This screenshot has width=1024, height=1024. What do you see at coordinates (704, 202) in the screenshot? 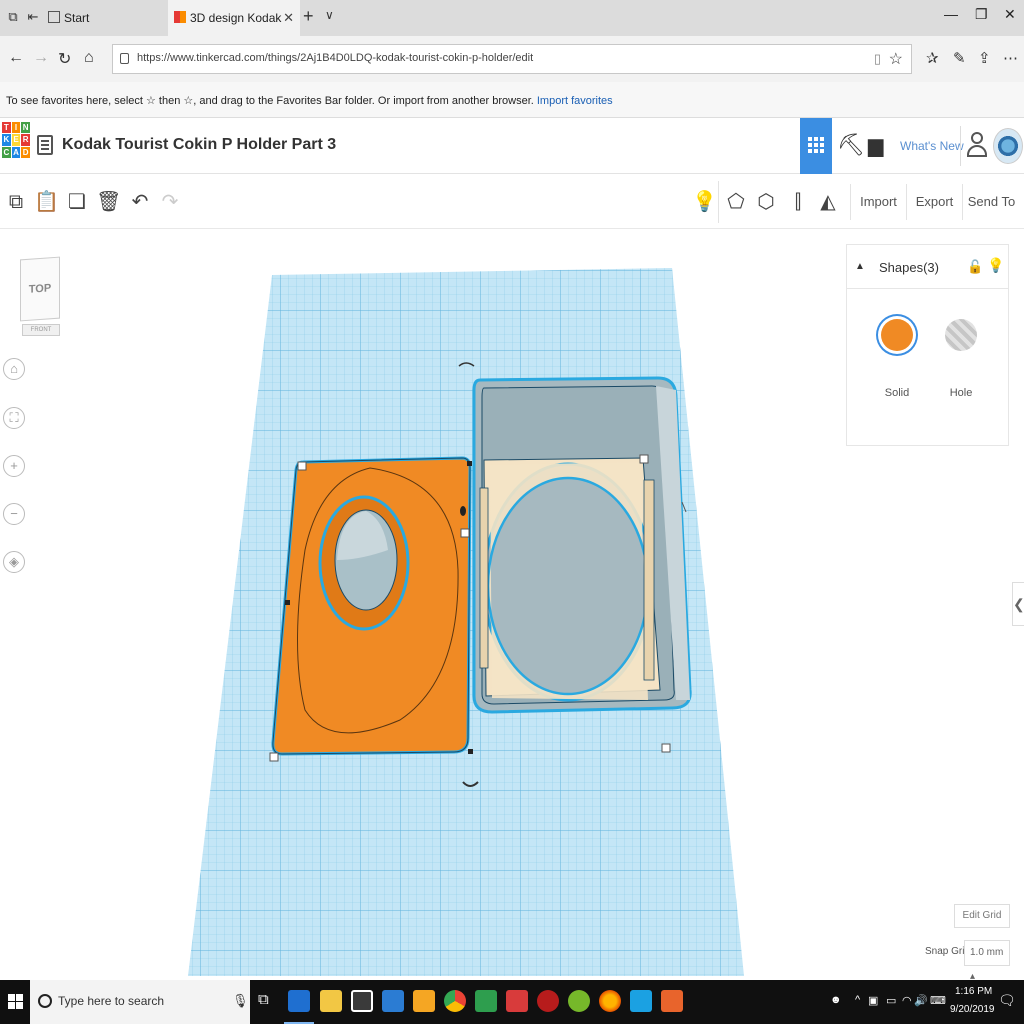
I see `show-all-bulb-icon: 💡` at bounding box center [704, 202].